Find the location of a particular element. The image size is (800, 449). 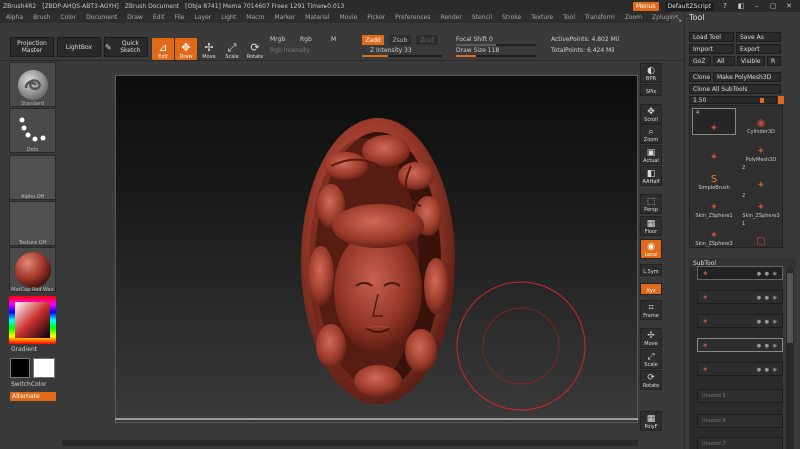

scale-mode-button: ⤢ Scale is located at coordinates (232, 49).